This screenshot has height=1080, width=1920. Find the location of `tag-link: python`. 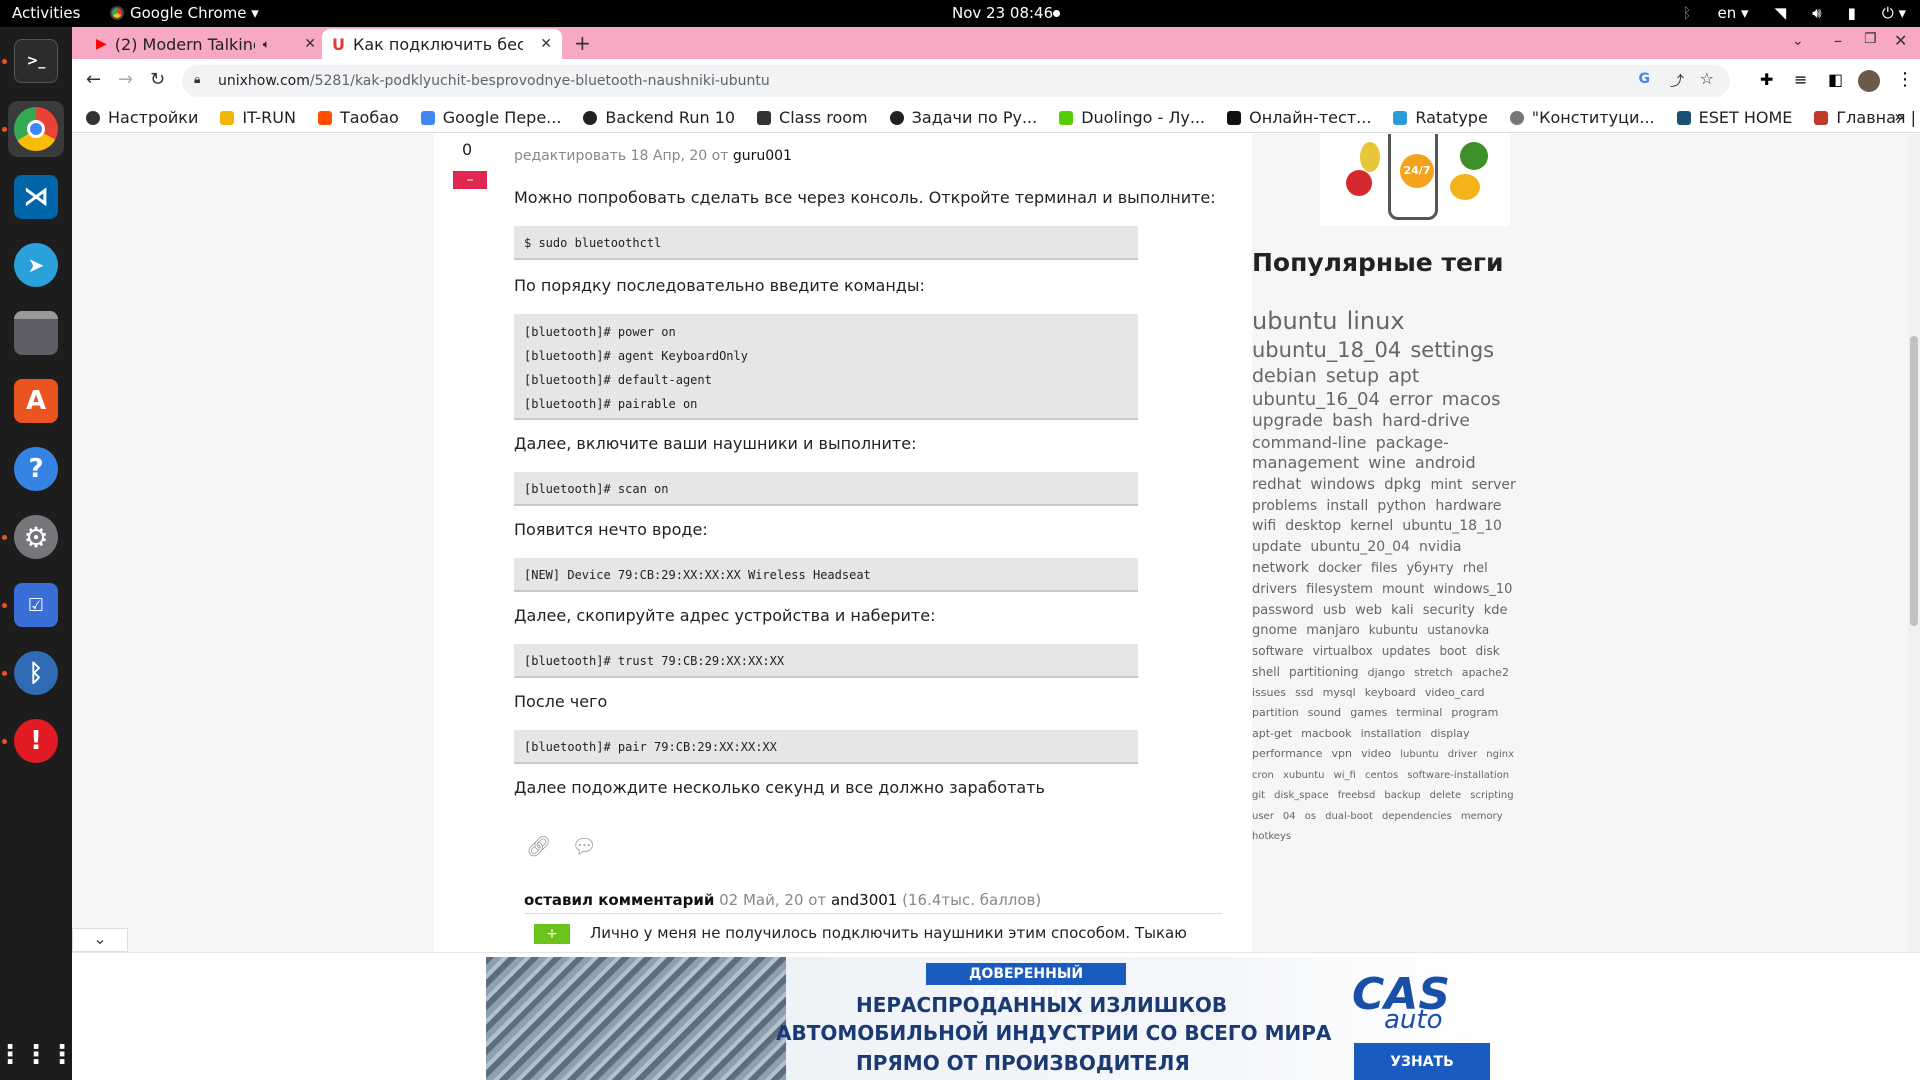

tag-link: python is located at coordinates (1401, 506).